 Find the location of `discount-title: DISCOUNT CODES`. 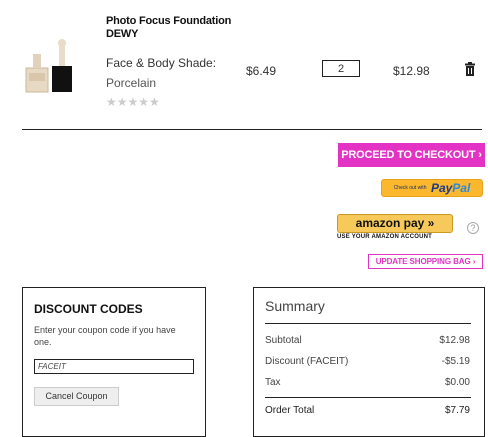

discount-title: DISCOUNT CODES is located at coordinates (88, 309).